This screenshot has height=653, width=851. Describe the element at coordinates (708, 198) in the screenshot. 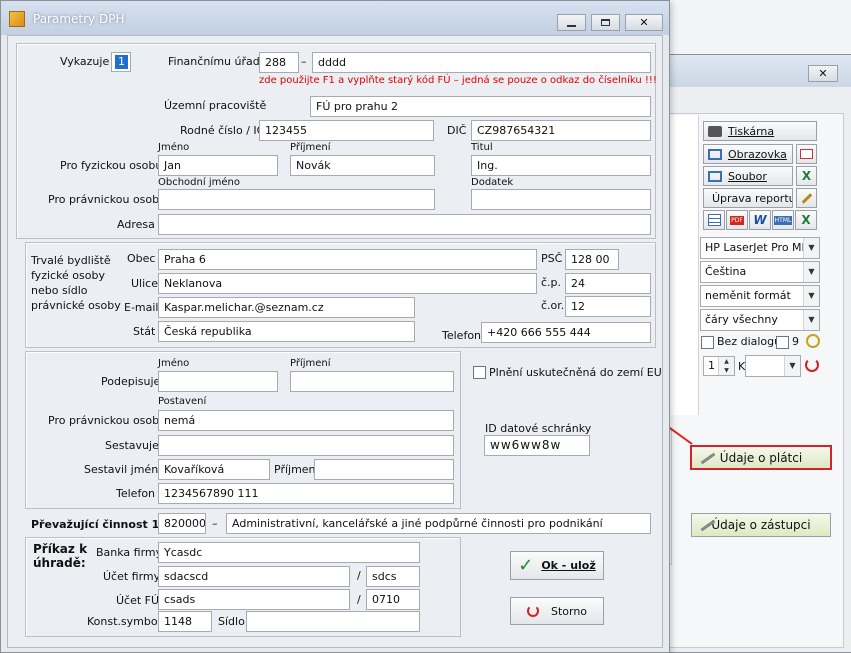

I see `wand-icon` at that location.